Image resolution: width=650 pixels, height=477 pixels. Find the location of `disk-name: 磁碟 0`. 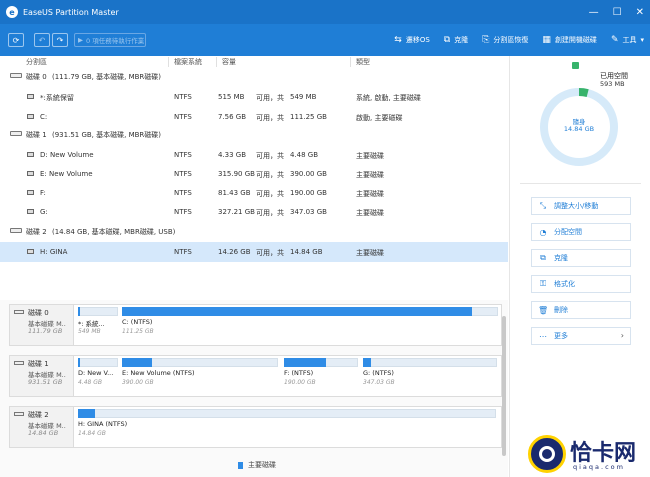

disk-name: 磁碟 0 is located at coordinates (36, 77).